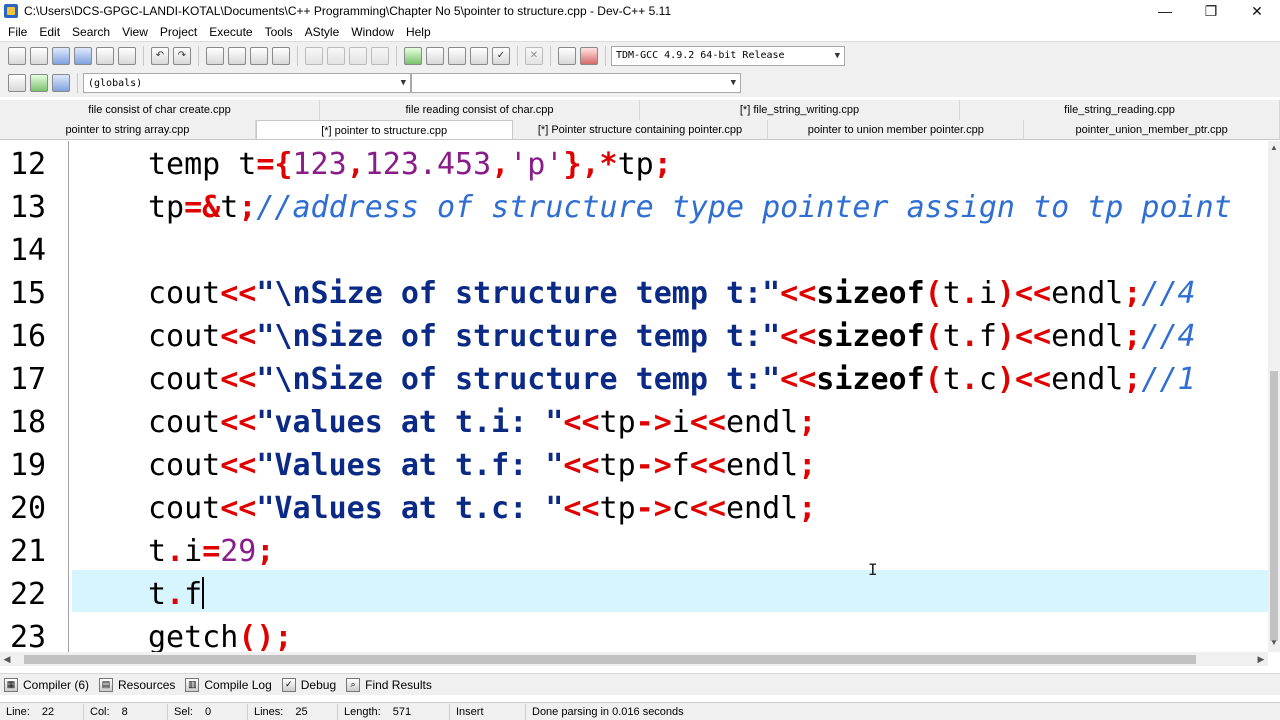  I want to click on minimize-button: —, so click(1165, 11).